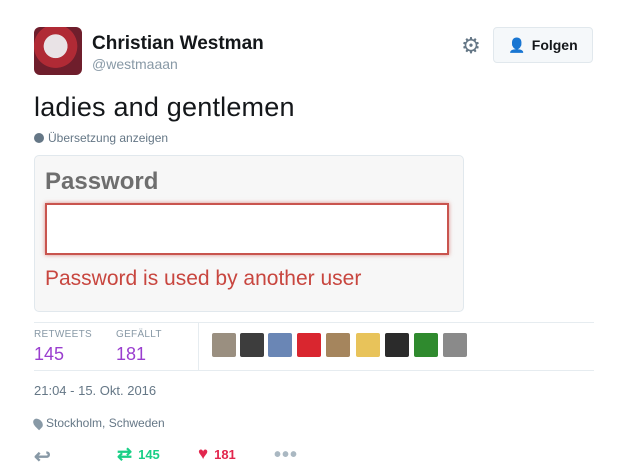 Image resolution: width=628 pixels, height=470 pixels. What do you see at coordinates (471, 46) in the screenshot?
I see `gear-icon: ⚙` at bounding box center [471, 46].